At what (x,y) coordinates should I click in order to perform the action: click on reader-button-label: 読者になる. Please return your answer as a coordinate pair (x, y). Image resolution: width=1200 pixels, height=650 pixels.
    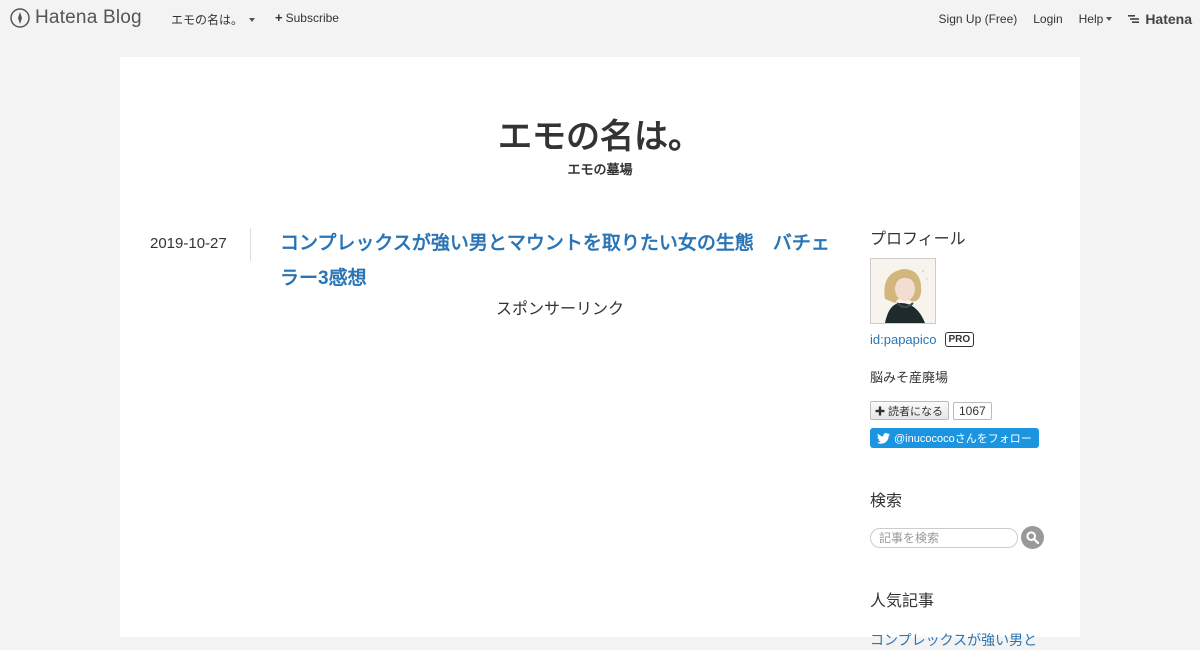
    Looking at the image, I should click on (915, 411).